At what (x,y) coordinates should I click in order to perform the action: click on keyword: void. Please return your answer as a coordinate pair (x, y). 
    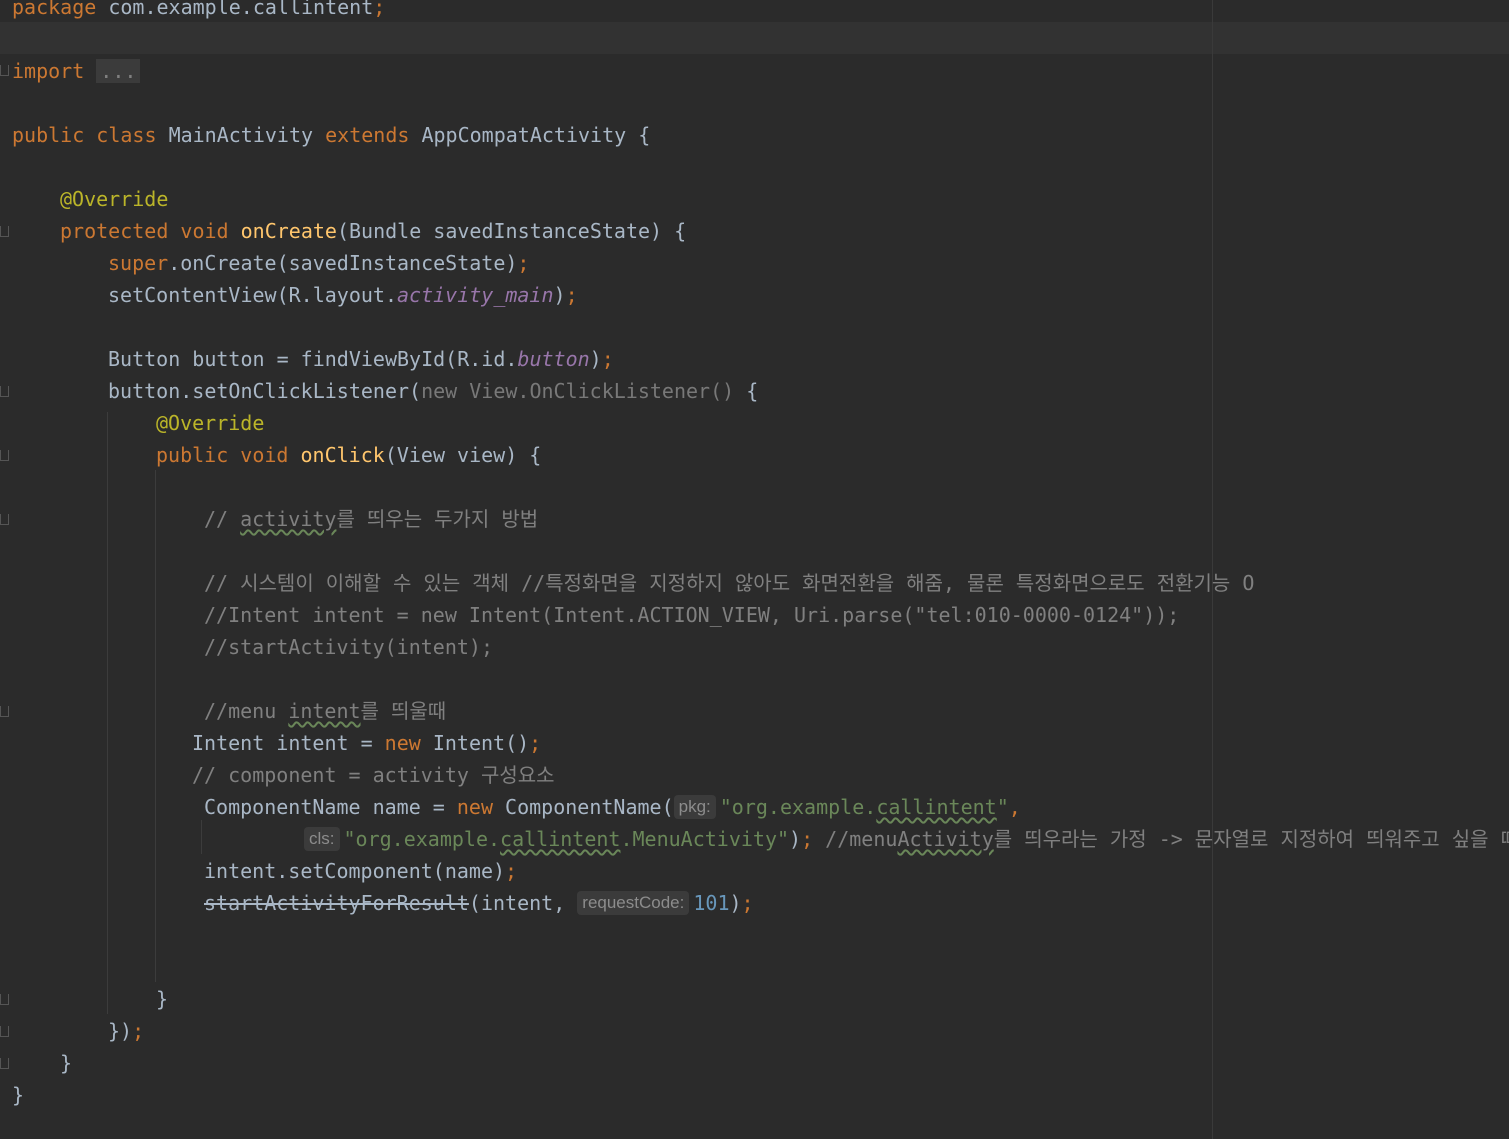
    Looking at the image, I should click on (264, 455).